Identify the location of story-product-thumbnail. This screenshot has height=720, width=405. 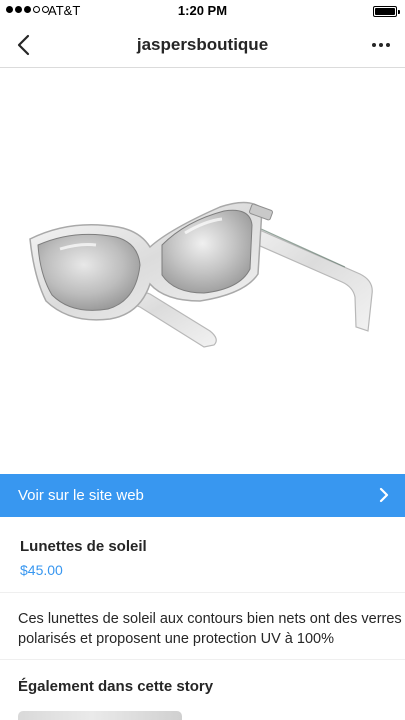
(100, 715).